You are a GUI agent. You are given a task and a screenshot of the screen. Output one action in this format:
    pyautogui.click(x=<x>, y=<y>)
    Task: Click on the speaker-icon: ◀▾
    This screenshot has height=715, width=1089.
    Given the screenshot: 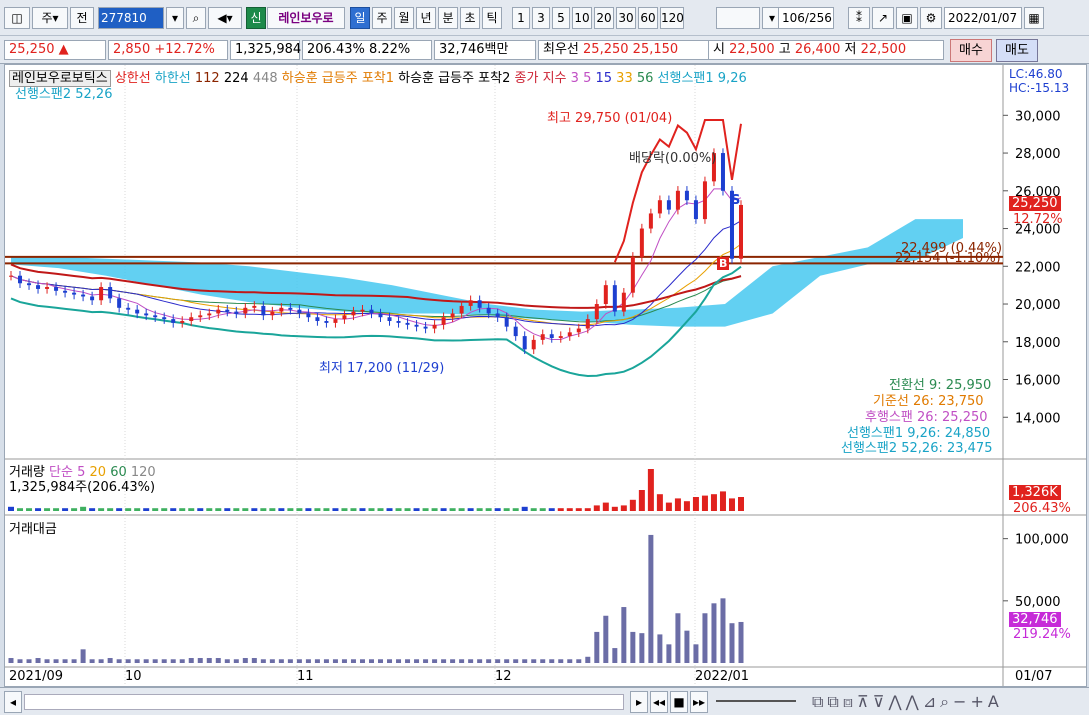 What is the action you would take?
    pyautogui.click(x=225, y=18)
    